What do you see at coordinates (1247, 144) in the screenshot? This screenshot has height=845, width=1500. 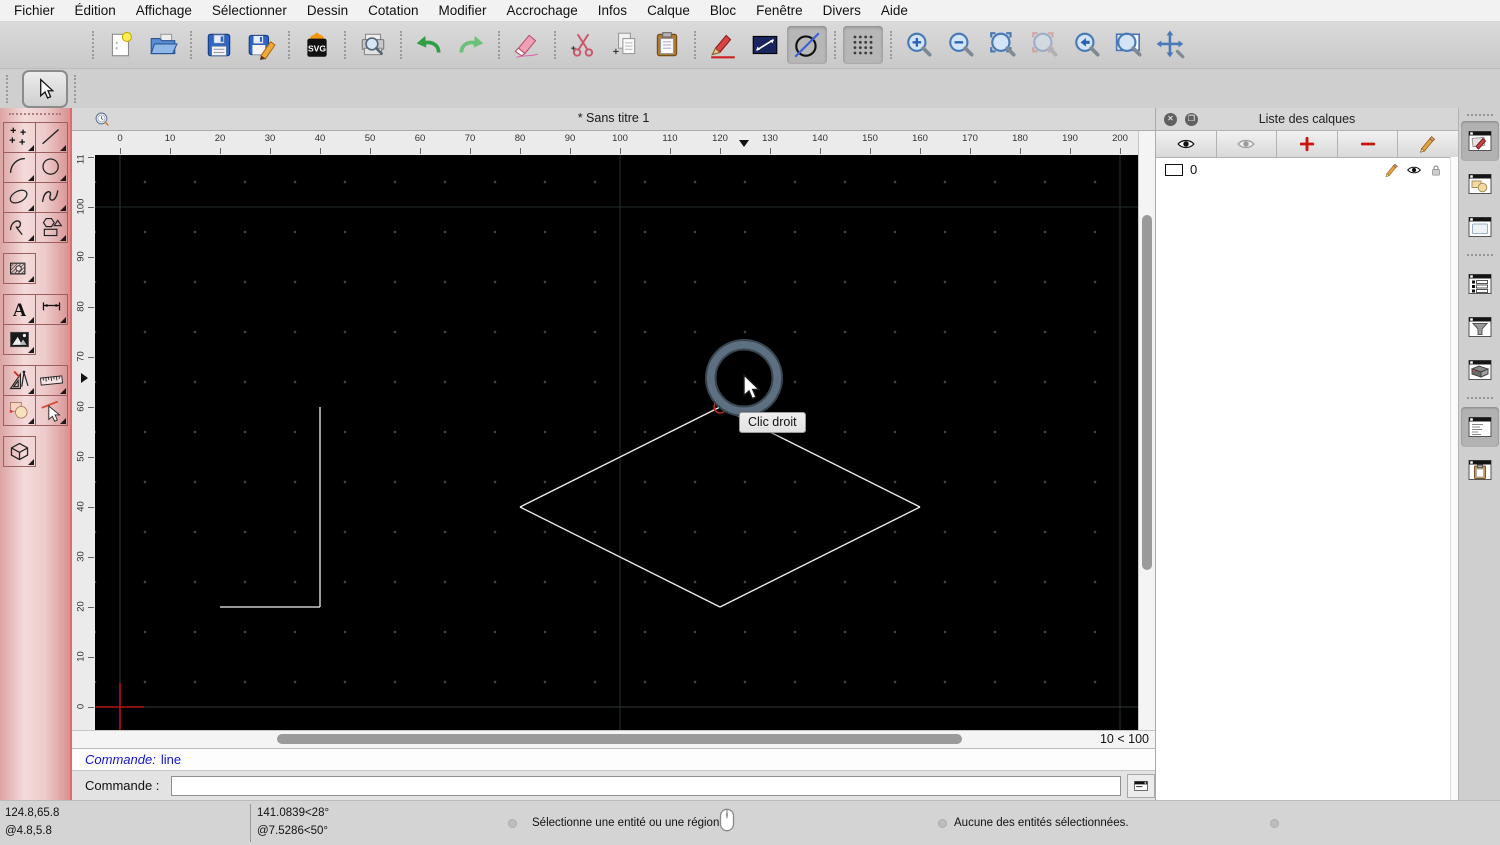 I see `hide-all-layers-button` at bounding box center [1247, 144].